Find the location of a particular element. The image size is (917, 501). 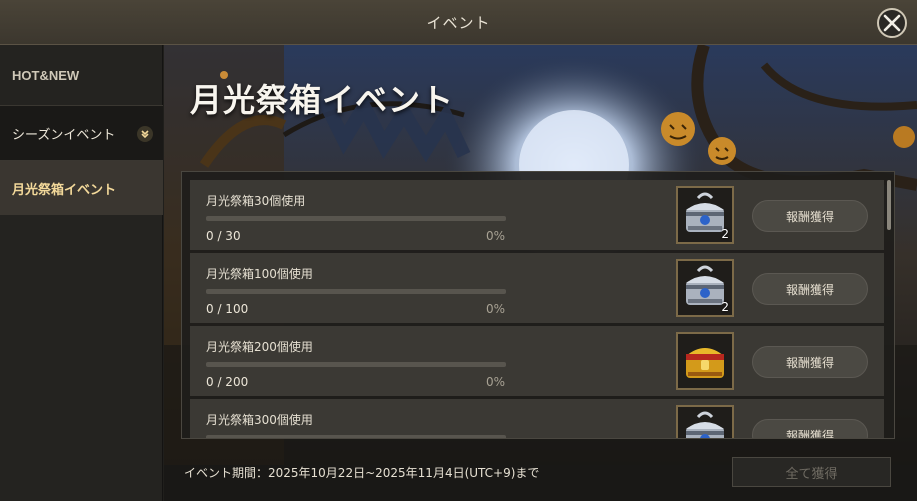

sidebar-item-season-event: シーズンイベント is located at coordinates (81, 133).